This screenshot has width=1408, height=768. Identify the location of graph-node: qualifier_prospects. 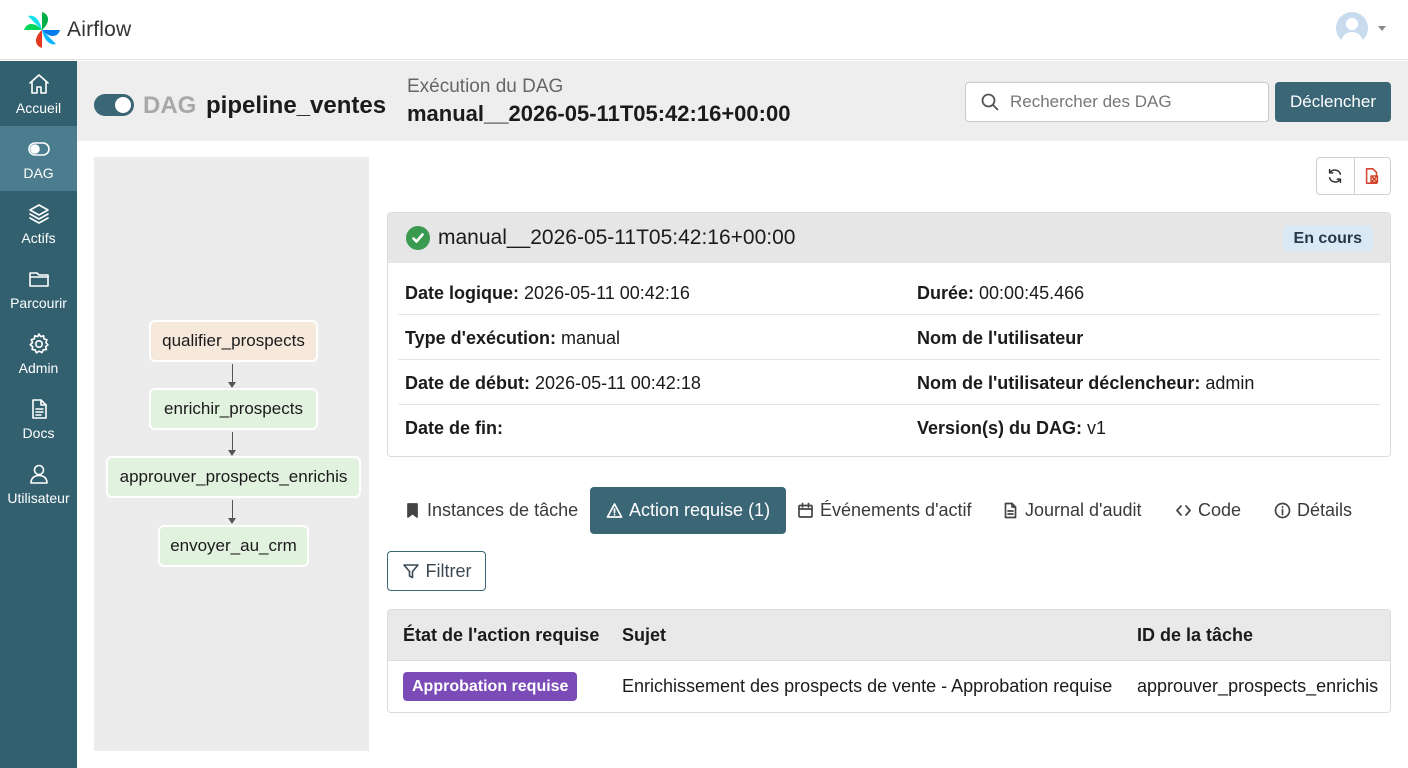
(233, 341).